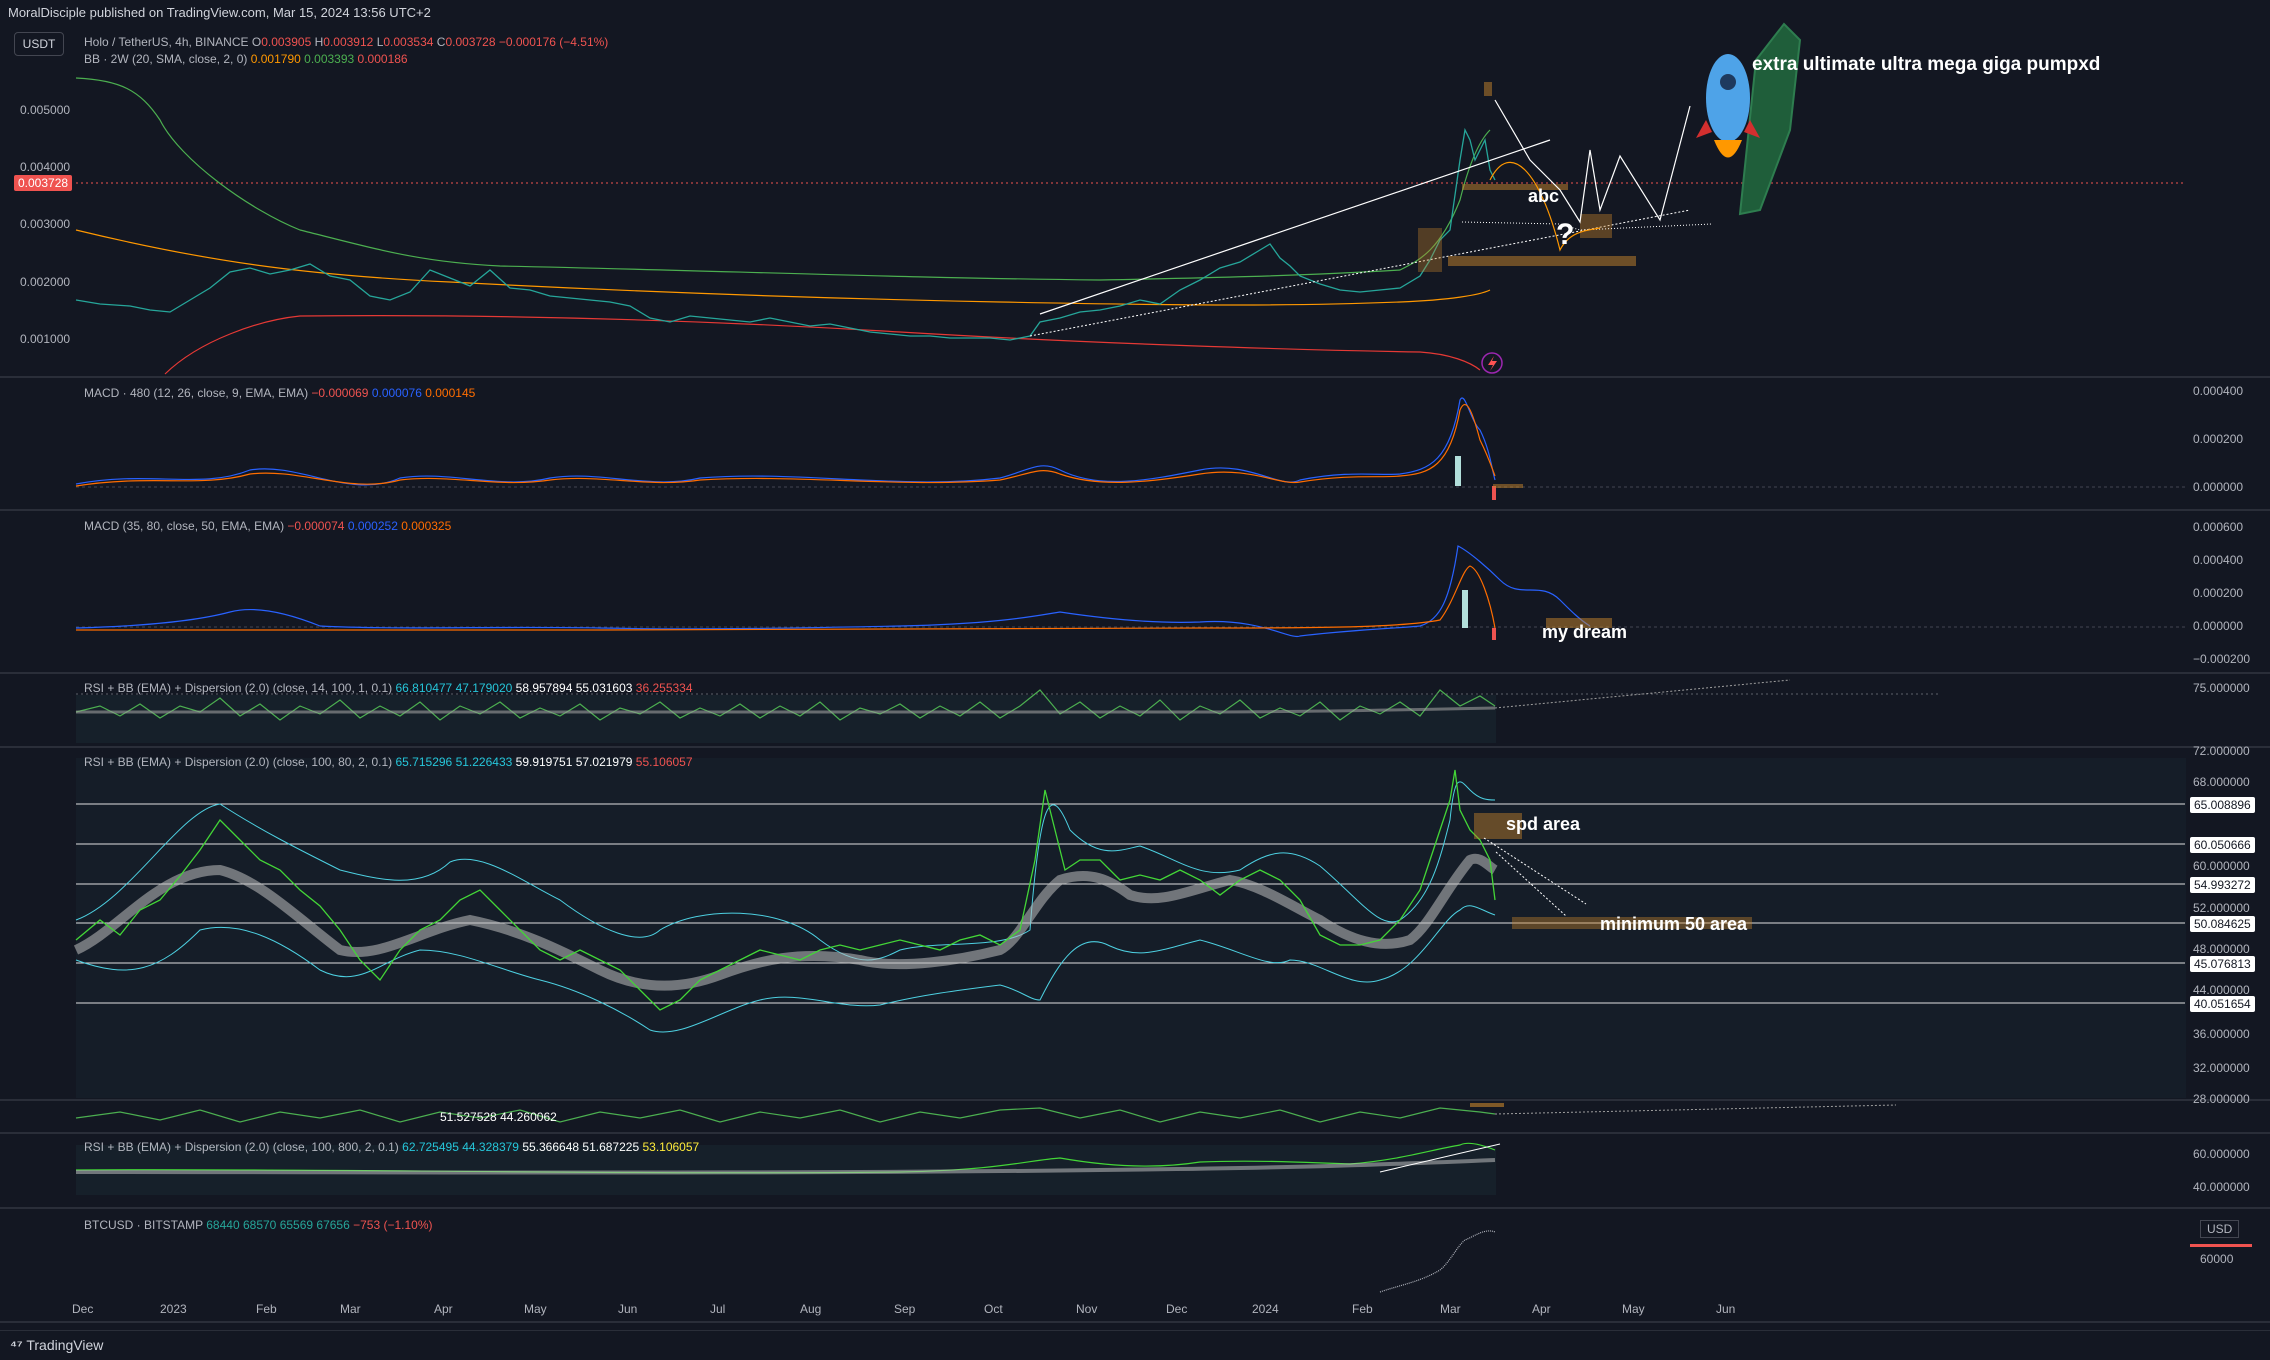  What do you see at coordinates (275, 59) in the screenshot?
I see `bb-v1: 0.001790` at bounding box center [275, 59].